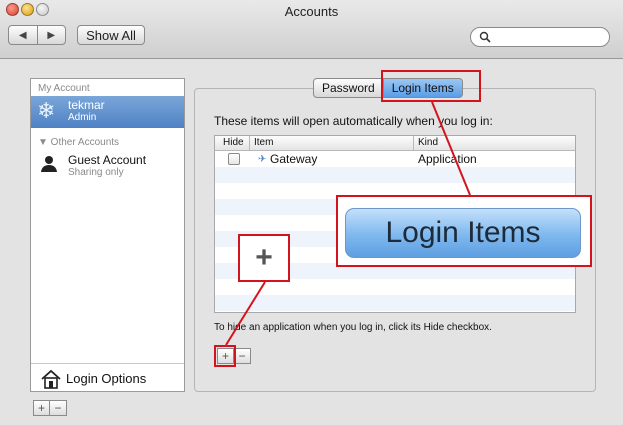  What do you see at coordinates (451, 148) in the screenshot?
I see `tab-connector-line` at bounding box center [451, 148].